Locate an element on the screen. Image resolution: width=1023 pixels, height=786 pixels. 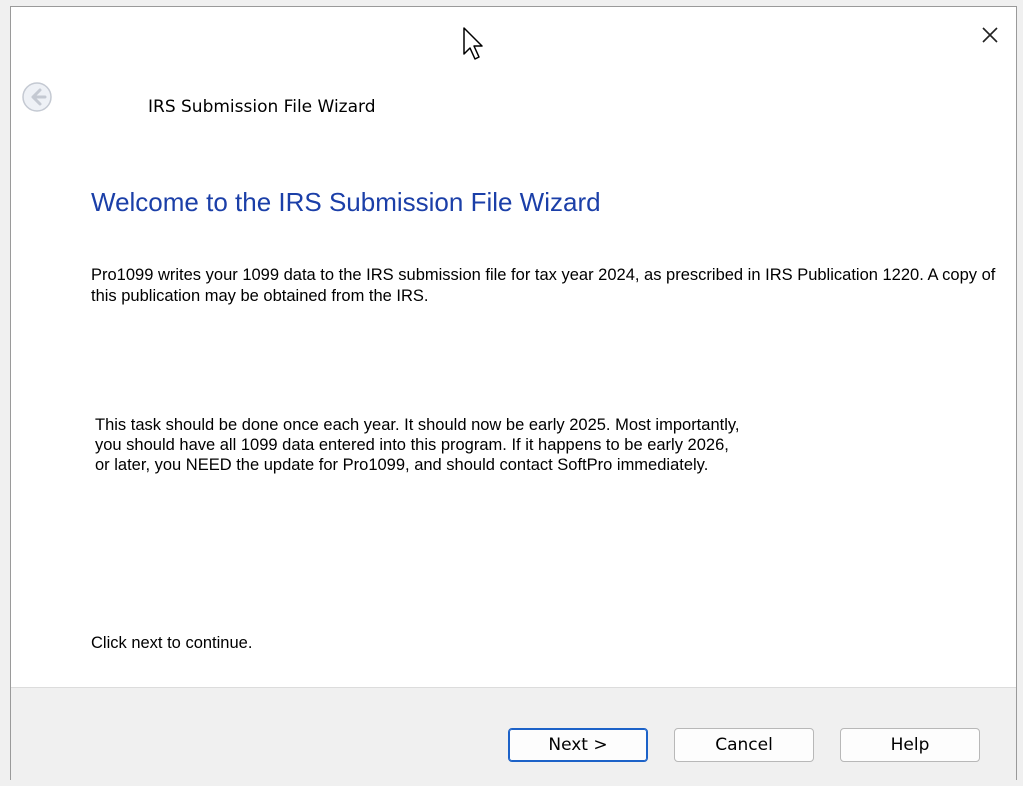
back-button is located at coordinates (37, 97).